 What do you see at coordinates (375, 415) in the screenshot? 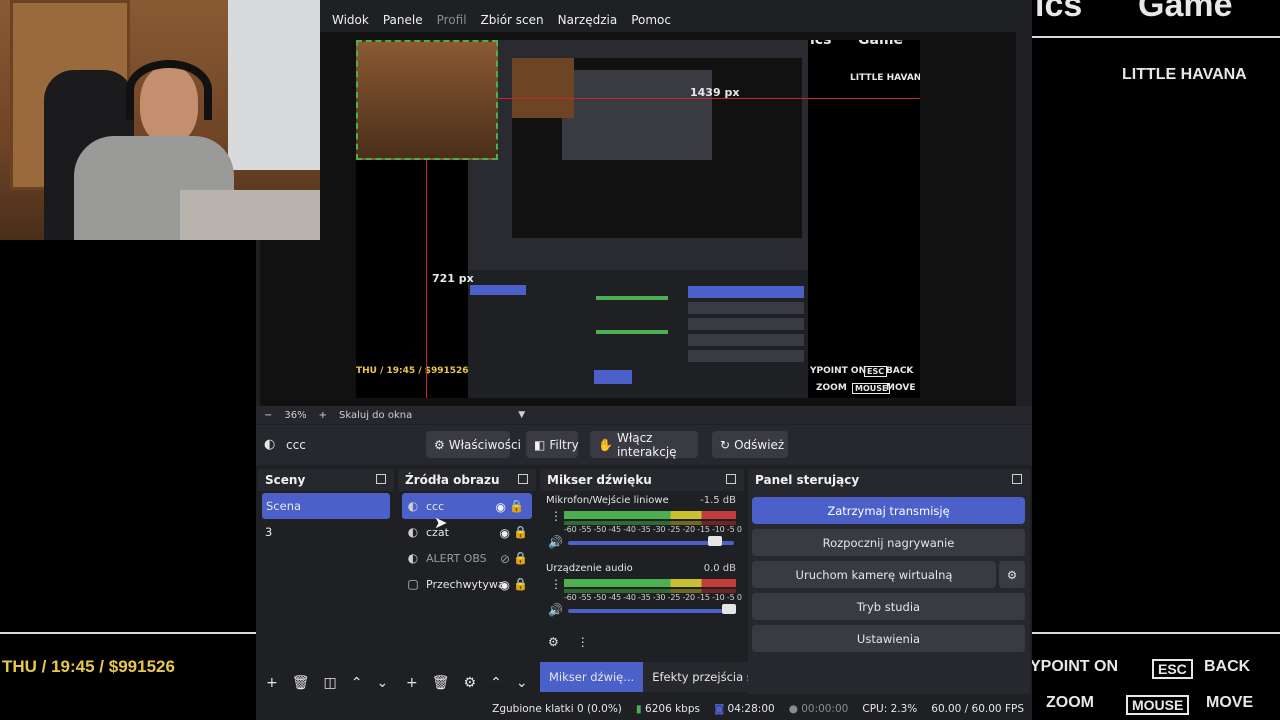
I see `zoom-mode-select: Skaluj do okna` at bounding box center [375, 415].